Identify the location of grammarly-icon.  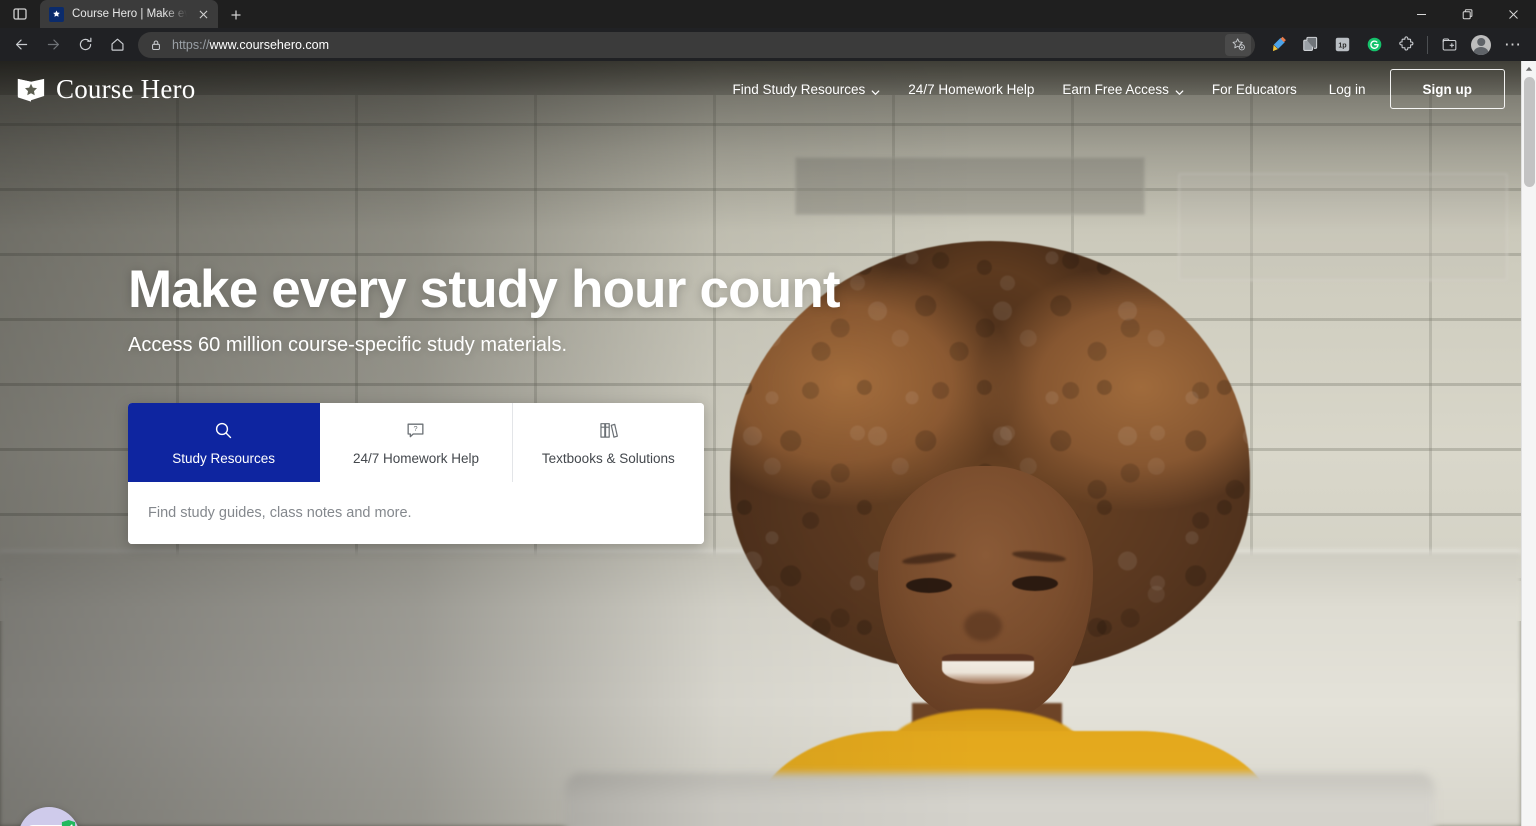
(1374, 45).